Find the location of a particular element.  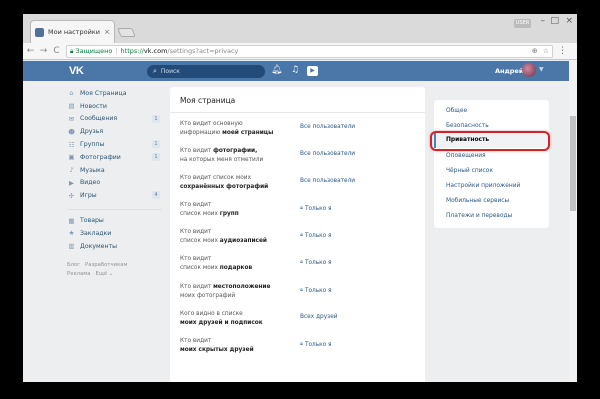

vk-logo: VK is located at coordinates (76, 71).